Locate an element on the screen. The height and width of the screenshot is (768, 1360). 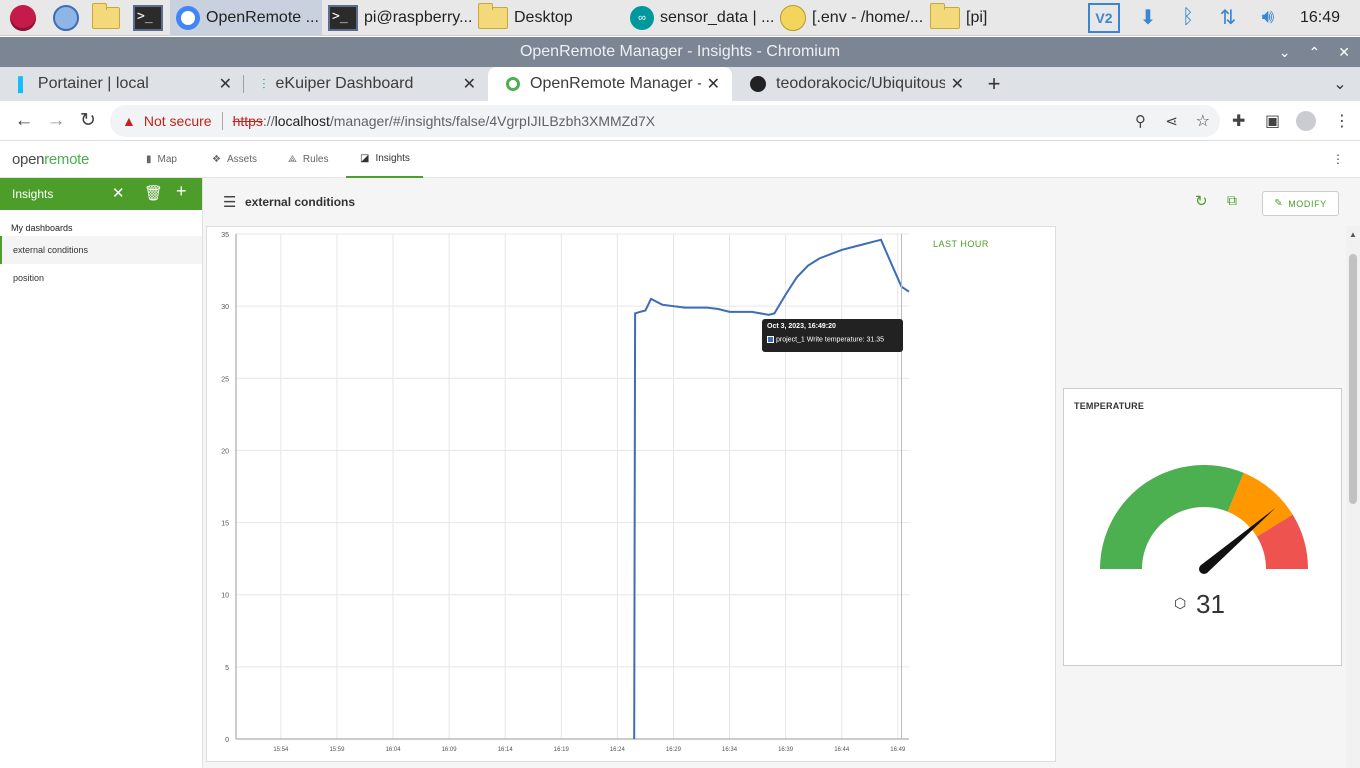
add-icon: + is located at coordinates (181, 191).